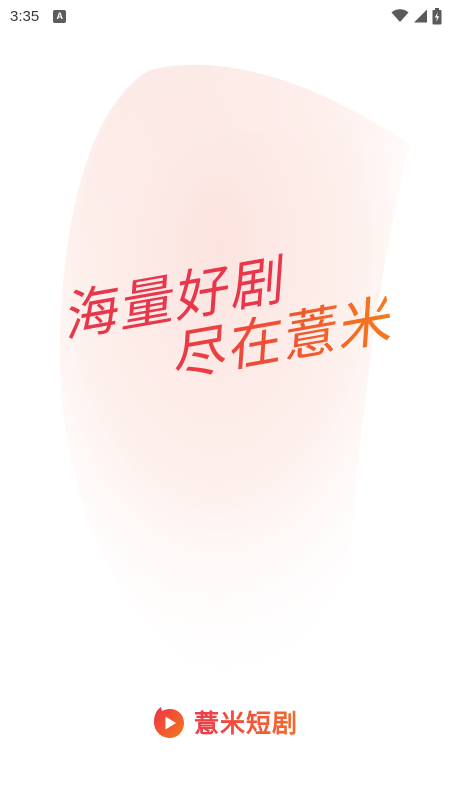 This screenshot has height=801, width=450. Describe the element at coordinates (168, 722) in the screenshot. I see `play-logo-icon` at that location.